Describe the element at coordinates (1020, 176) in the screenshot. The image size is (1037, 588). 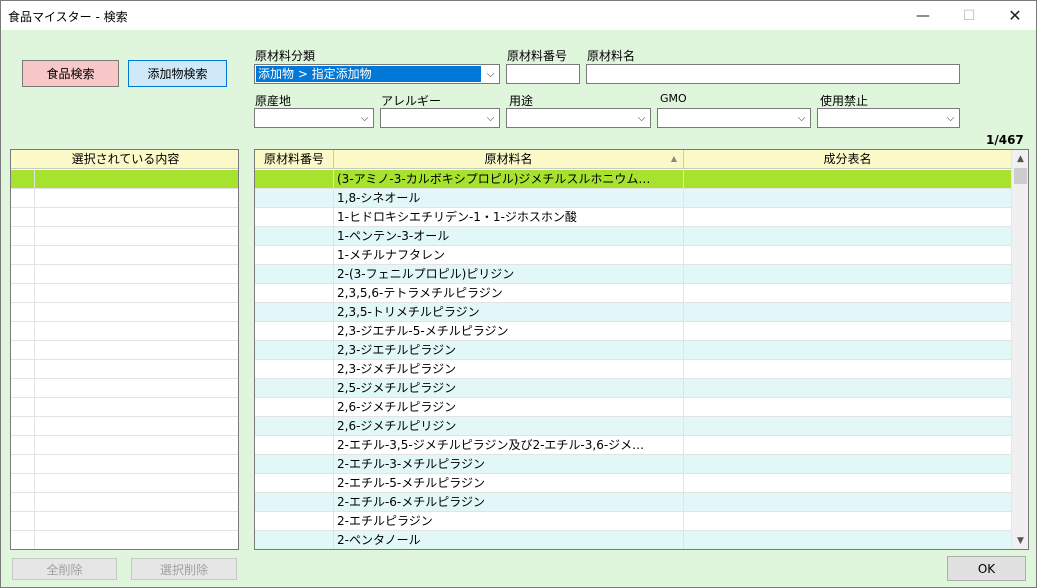
I see `scroll-thumb` at that location.